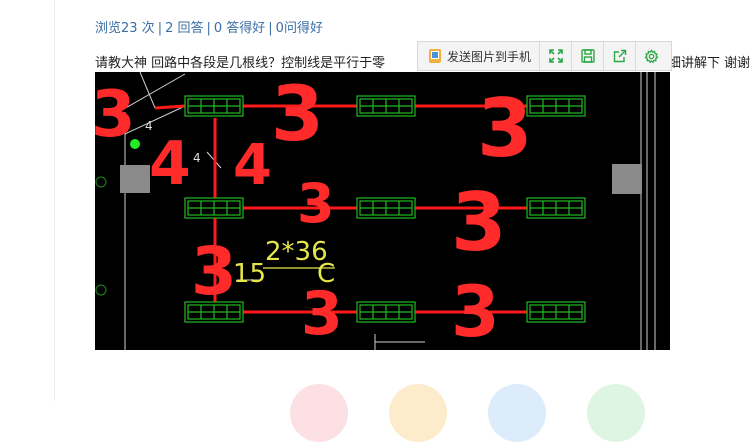 The width and height of the screenshot is (756, 442). Describe the element at coordinates (435, 56) in the screenshot. I see `phone-icon` at that location.